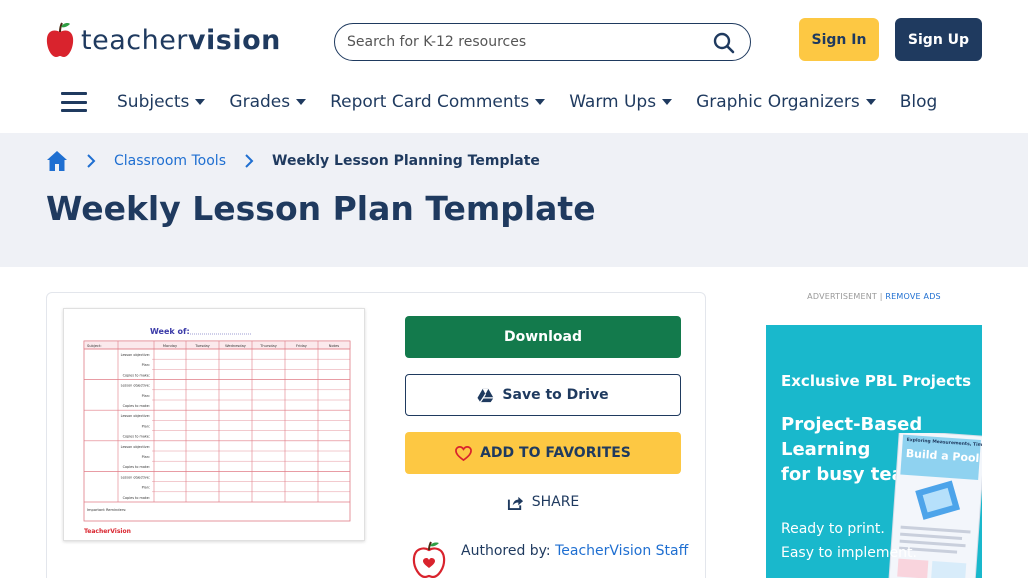 This screenshot has width=1028, height=578. Describe the element at coordinates (845, 296) in the screenshot. I see `ad-label-text: ADVERTISEMENT |` at that location.